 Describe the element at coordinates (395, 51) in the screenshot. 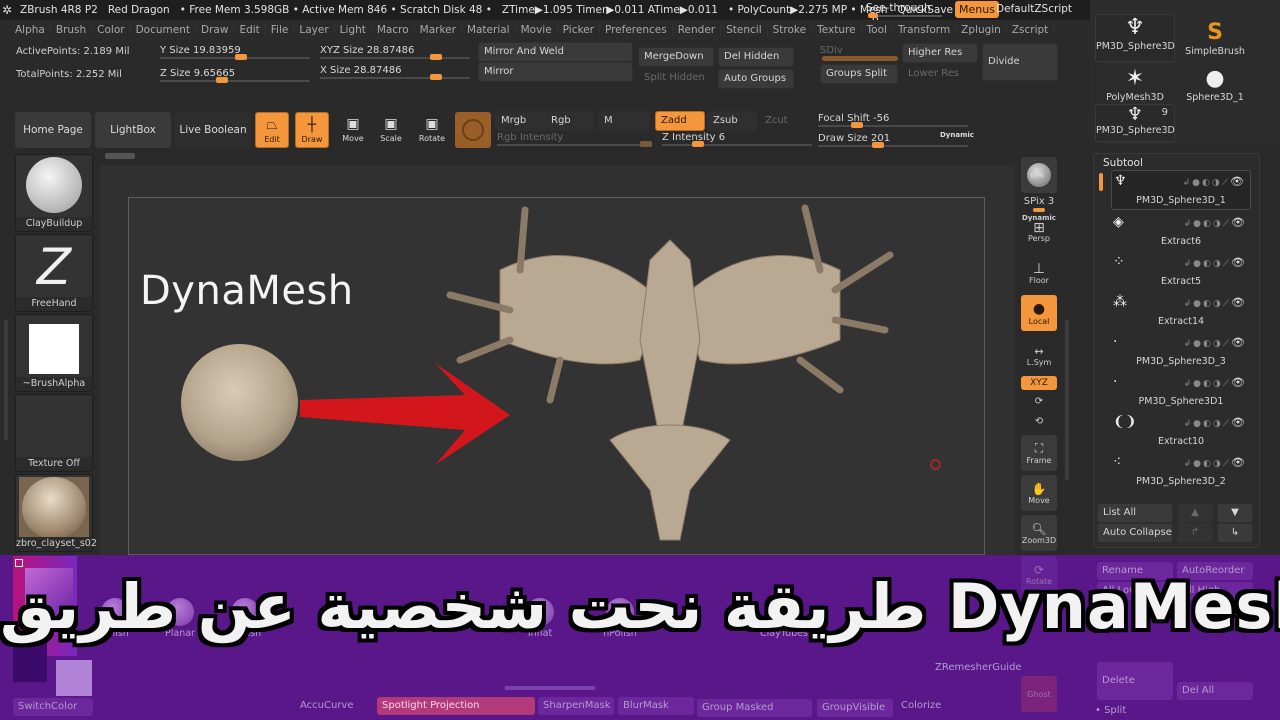

I see `xyz-size-slider: XYZ Size 28.87486` at that location.